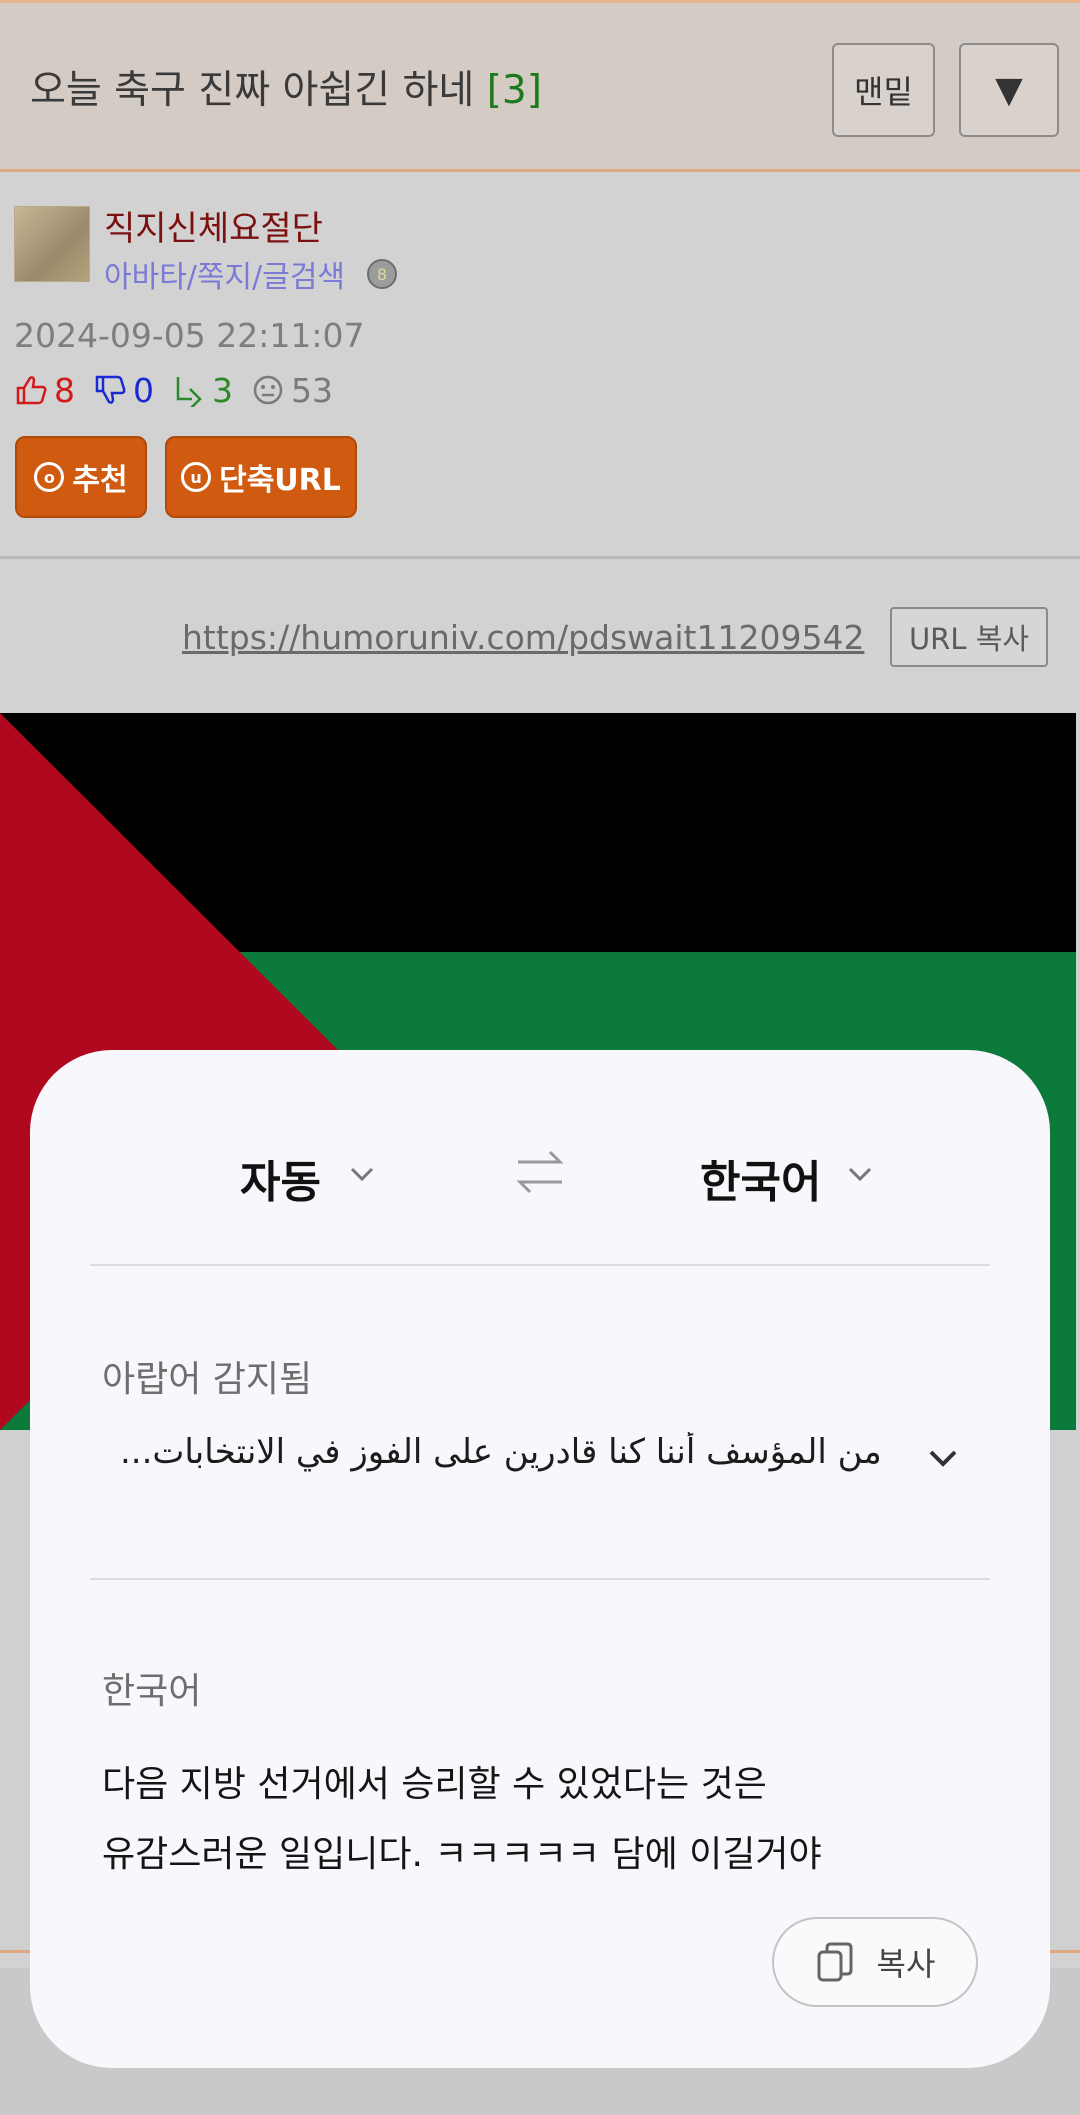 The height and width of the screenshot is (2115, 1080). Describe the element at coordinates (100, 480) in the screenshot. I see `recommend-label: 추천` at that location.